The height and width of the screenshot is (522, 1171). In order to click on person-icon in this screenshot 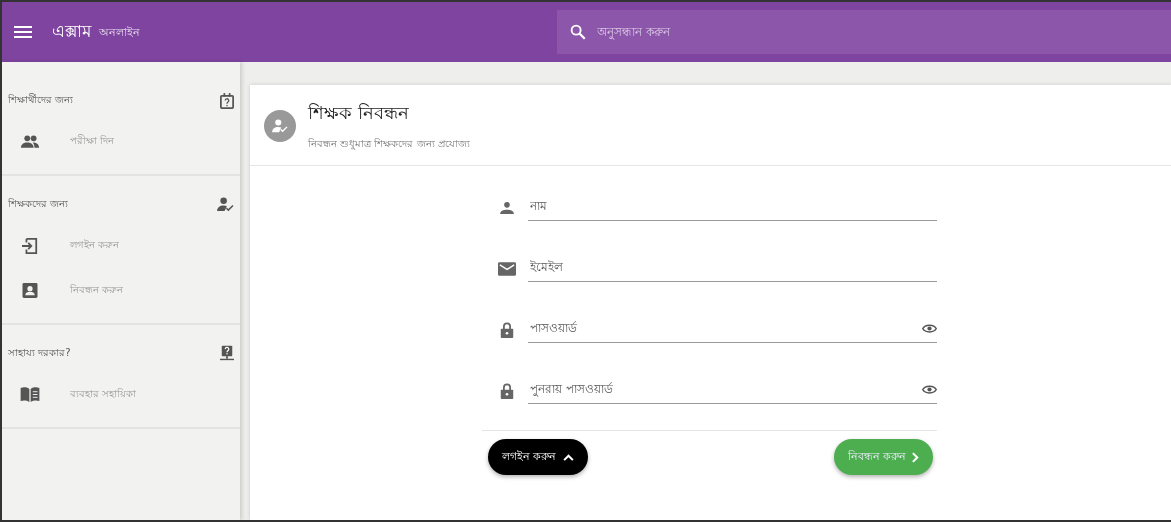, I will do `click(507, 207)`.